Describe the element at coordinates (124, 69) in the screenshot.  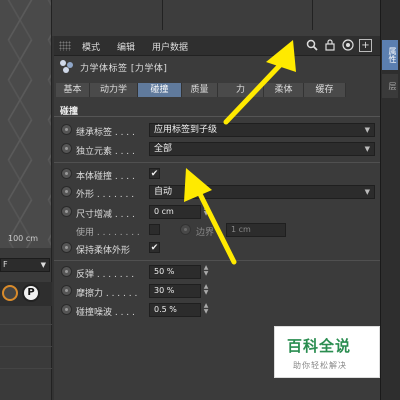
I see `object-title: 力学体标签 [力学体]` at that location.